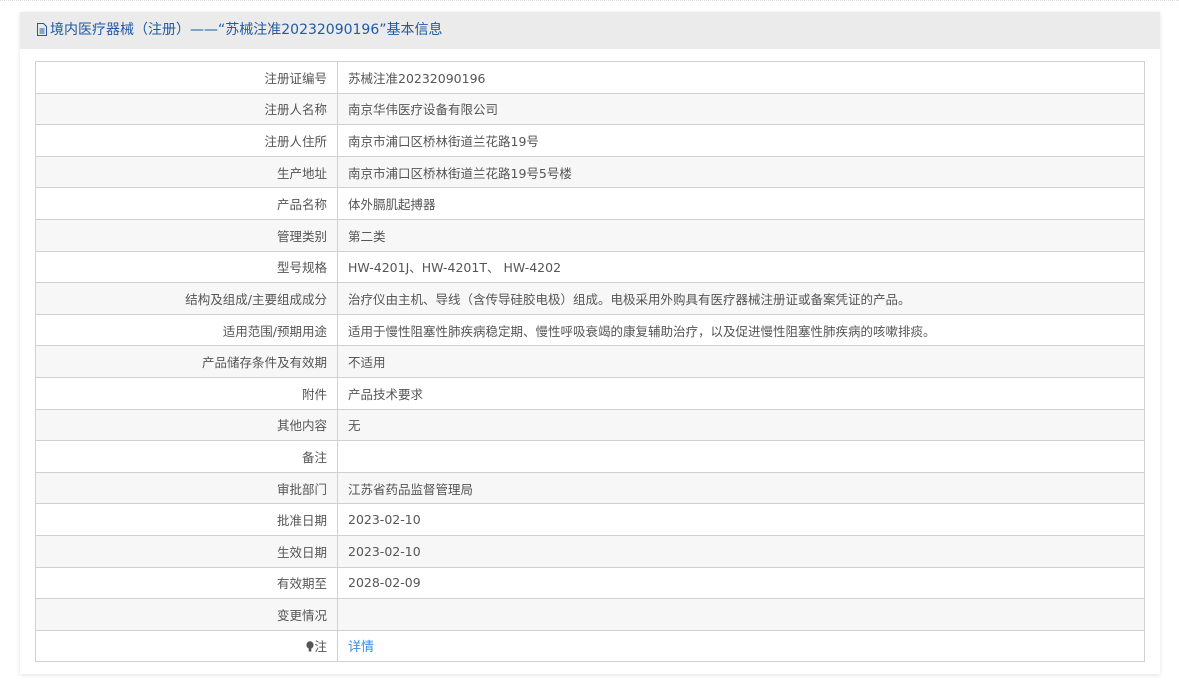 This screenshot has height=690, width=1179. I want to click on row-label: 产品储存条件及有效期, so click(186, 361).